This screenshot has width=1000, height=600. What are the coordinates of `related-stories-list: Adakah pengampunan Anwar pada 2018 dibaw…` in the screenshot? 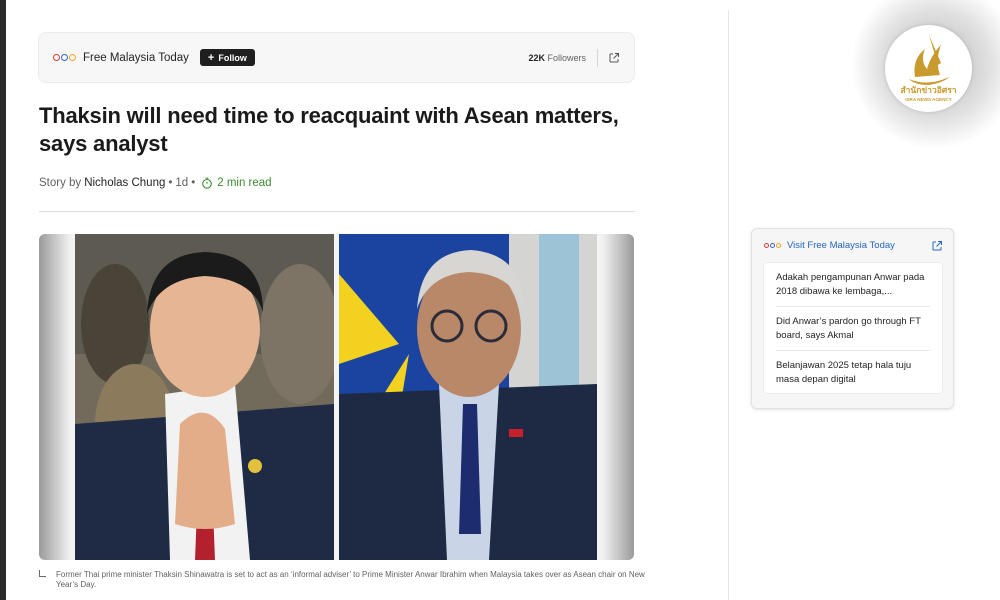 It's located at (853, 328).